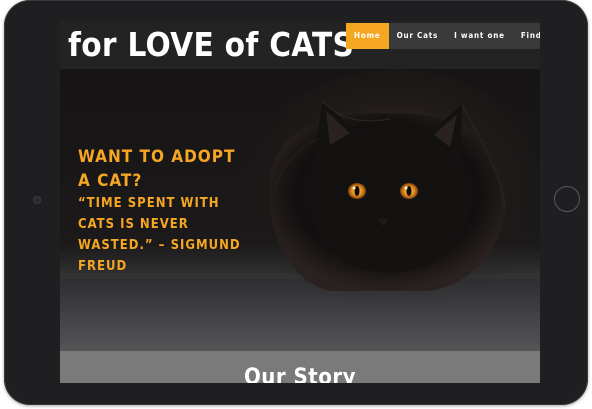 The height and width of the screenshot is (409, 592). Describe the element at coordinates (567, 199) in the screenshot. I see `home-button-icon` at that location.